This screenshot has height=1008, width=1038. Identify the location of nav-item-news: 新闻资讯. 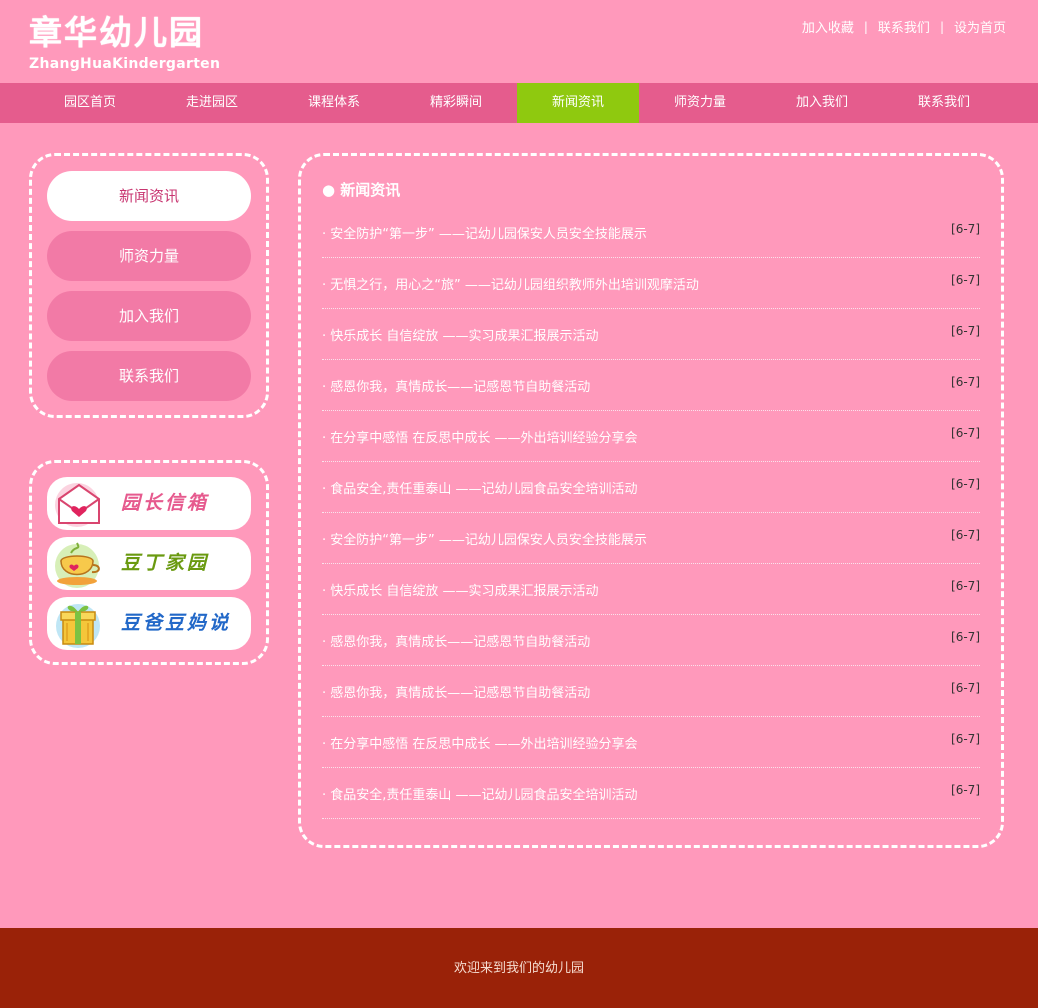
(578, 103).